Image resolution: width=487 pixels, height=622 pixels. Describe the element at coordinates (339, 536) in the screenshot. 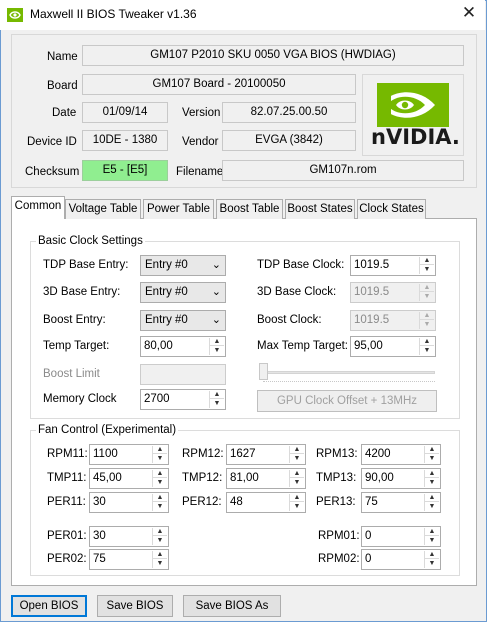

I see `rpm01-label: RPM01:` at that location.